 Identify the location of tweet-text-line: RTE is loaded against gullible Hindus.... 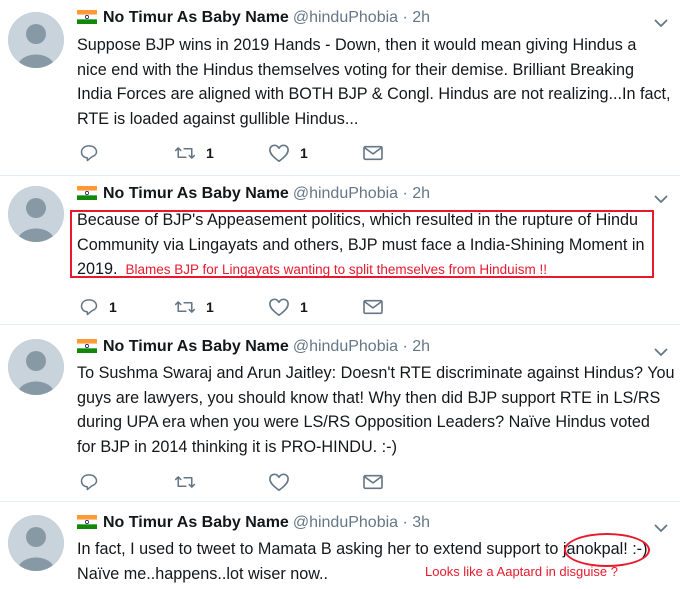
(218, 118).